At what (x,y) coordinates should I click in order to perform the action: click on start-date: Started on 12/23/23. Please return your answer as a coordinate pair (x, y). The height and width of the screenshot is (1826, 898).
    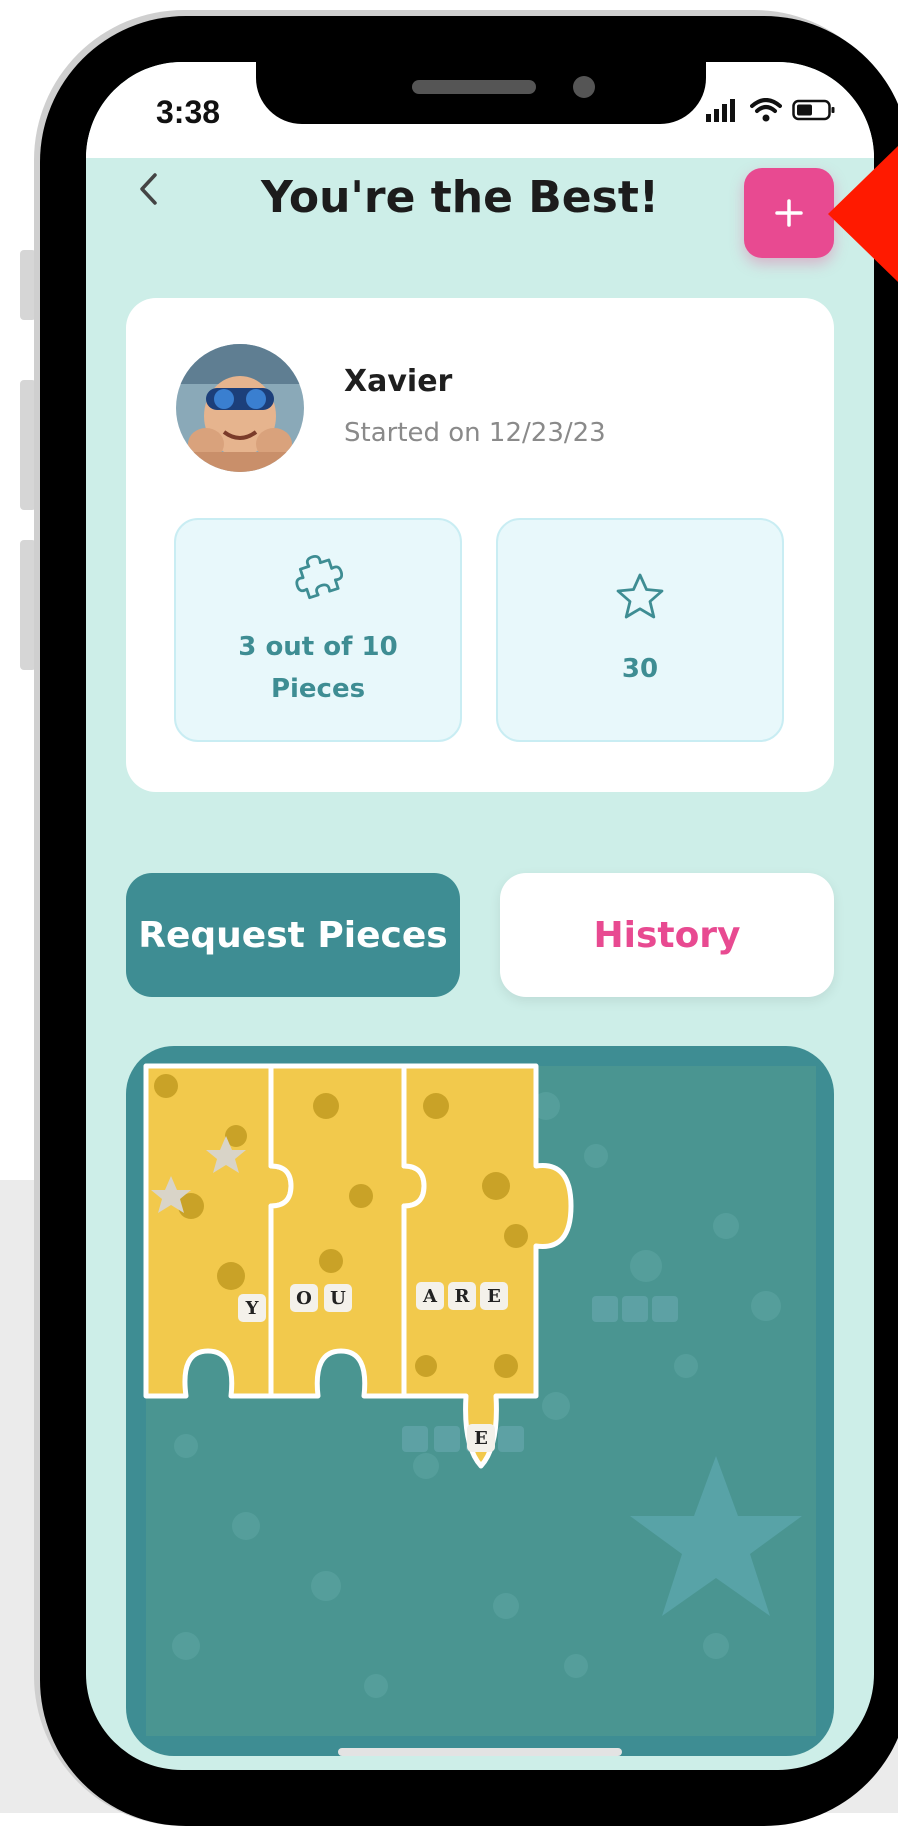
    Looking at the image, I should click on (475, 433).